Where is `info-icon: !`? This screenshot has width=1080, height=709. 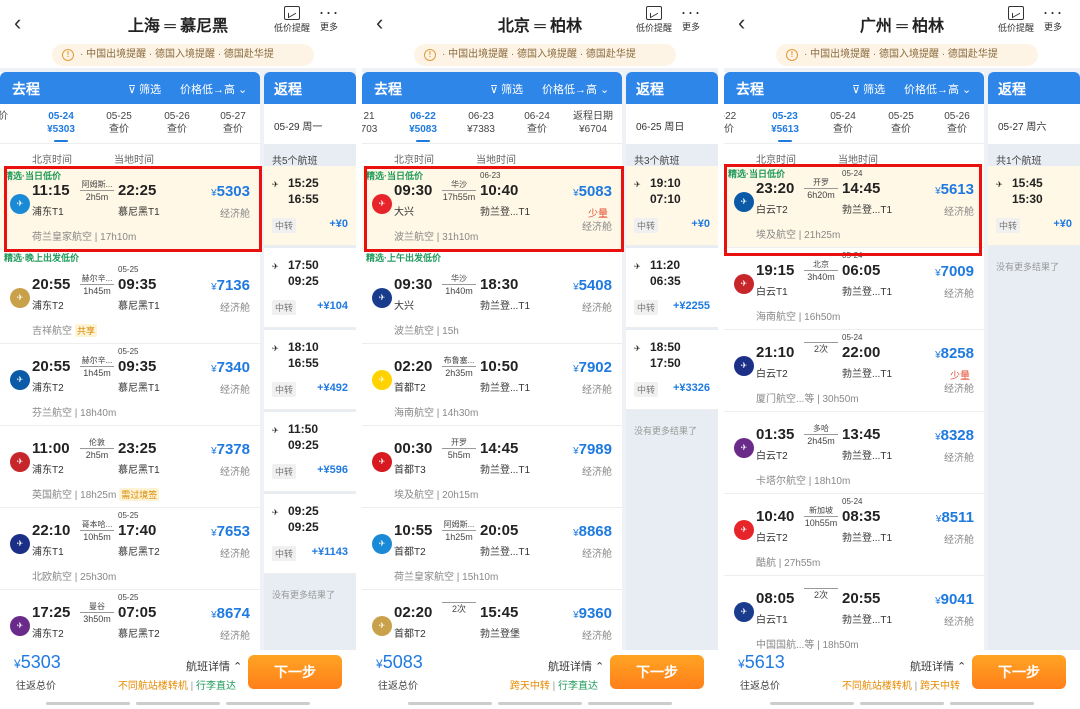 info-icon: ! is located at coordinates (430, 55).